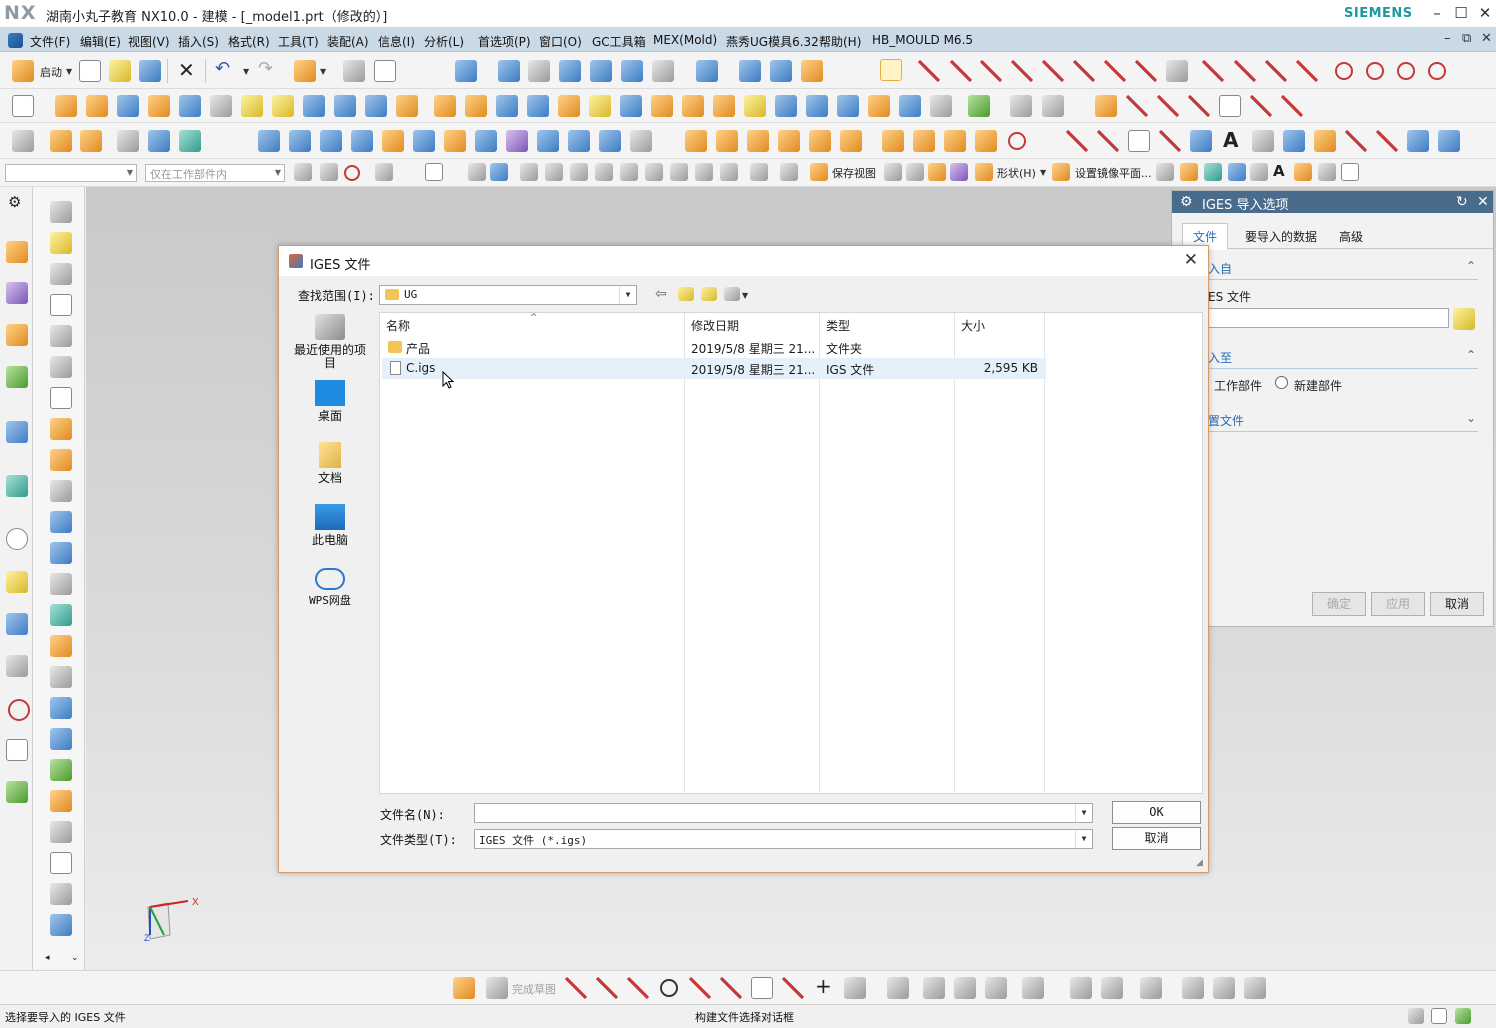  What do you see at coordinates (331, 141) in the screenshot?
I see `mesh-surface-icon` at bounding box center [331, 141].